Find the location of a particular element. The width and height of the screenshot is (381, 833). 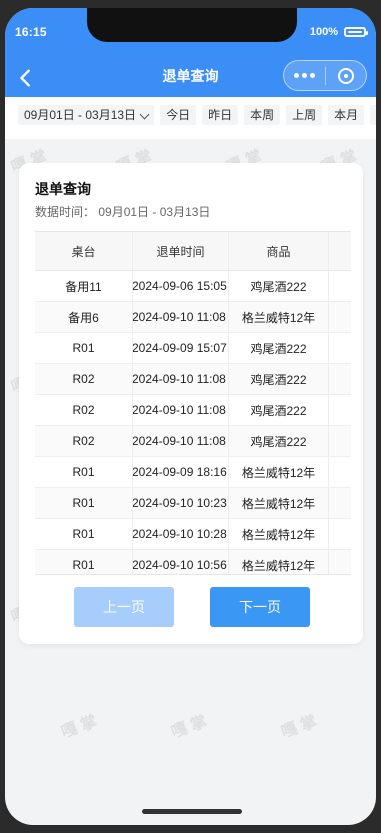

battery-status: 100% is located at coordinates (338, 32).